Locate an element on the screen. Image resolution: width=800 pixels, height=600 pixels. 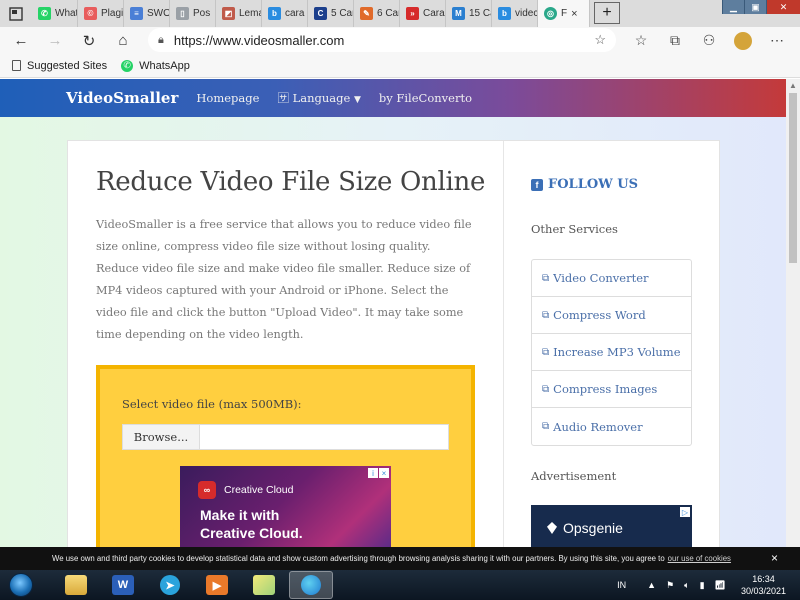
close-window-button: ✕ is located at coordinates (783, 7).